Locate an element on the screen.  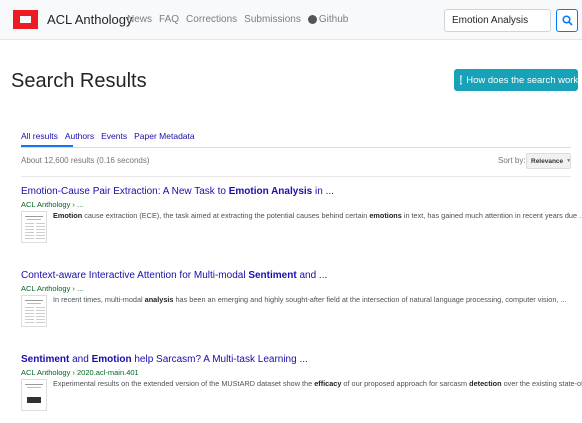
search-icon is located at coordinates (567, 20).